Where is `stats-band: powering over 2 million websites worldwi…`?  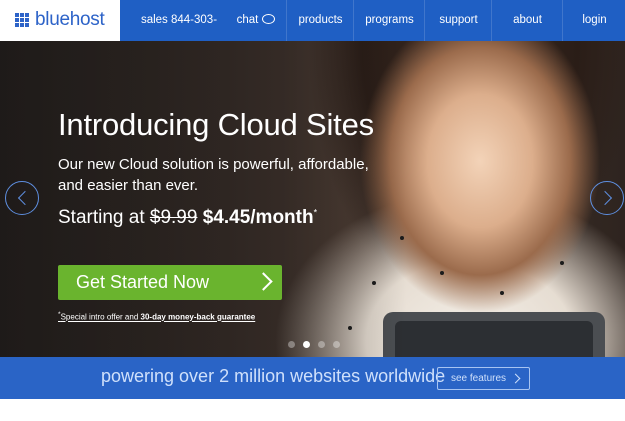
stats-band: powering over 2 million websites worldwi… is located at coordinates (312, 378).